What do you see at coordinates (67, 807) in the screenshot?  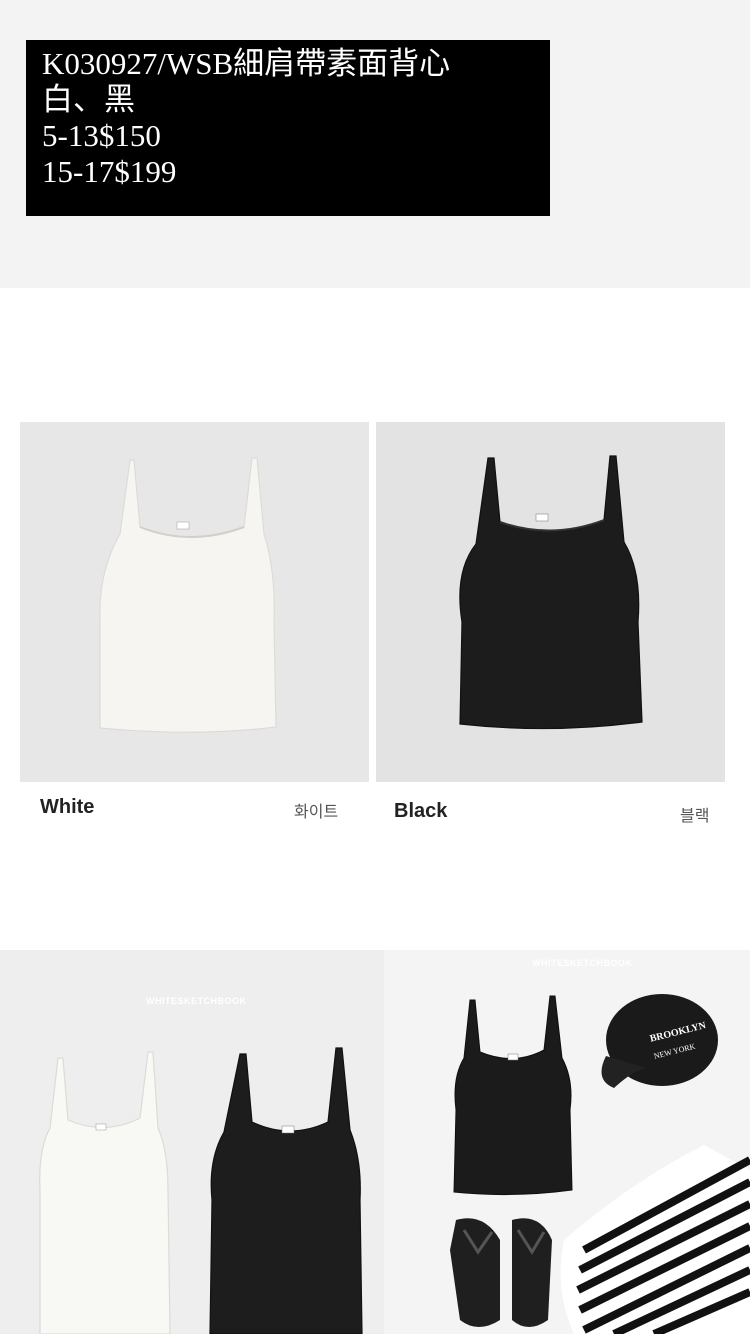 I see `swatch-white-name: White` at bounding box center [67, 807].